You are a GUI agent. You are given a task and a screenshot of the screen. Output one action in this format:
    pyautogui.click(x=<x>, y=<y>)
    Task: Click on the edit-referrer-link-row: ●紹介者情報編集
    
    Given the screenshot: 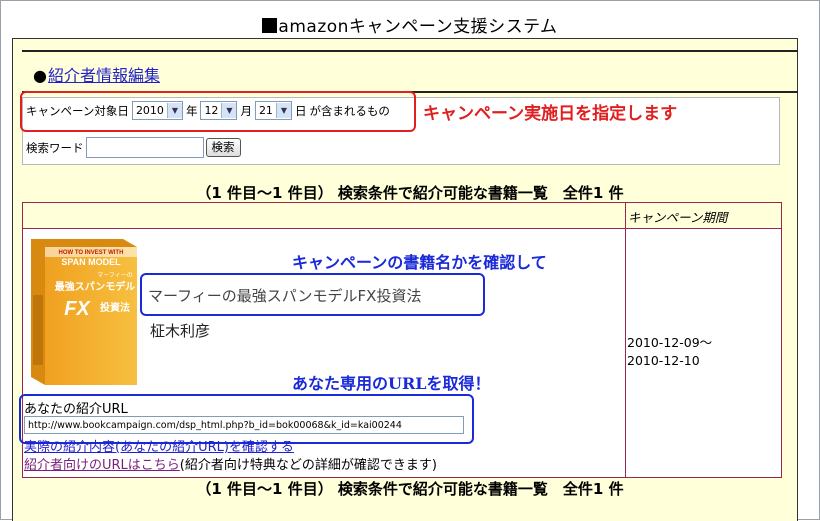 What is the action you would take?
    pyautogui.click(x=96, y=74)
    